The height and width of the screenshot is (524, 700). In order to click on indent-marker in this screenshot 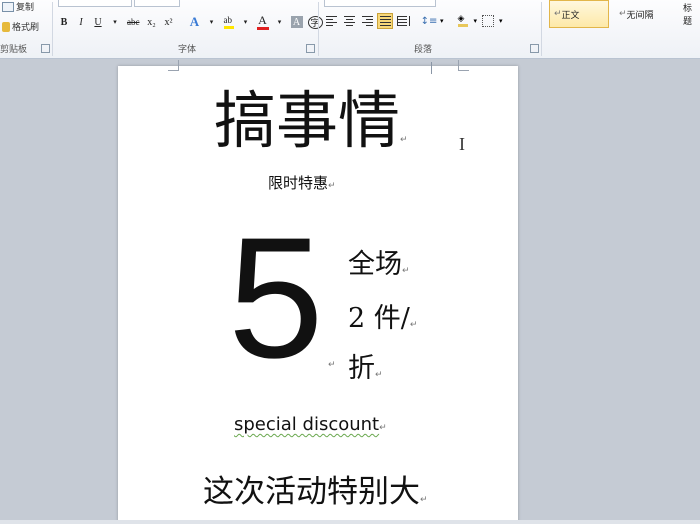, I will do `click(431, 68)`.